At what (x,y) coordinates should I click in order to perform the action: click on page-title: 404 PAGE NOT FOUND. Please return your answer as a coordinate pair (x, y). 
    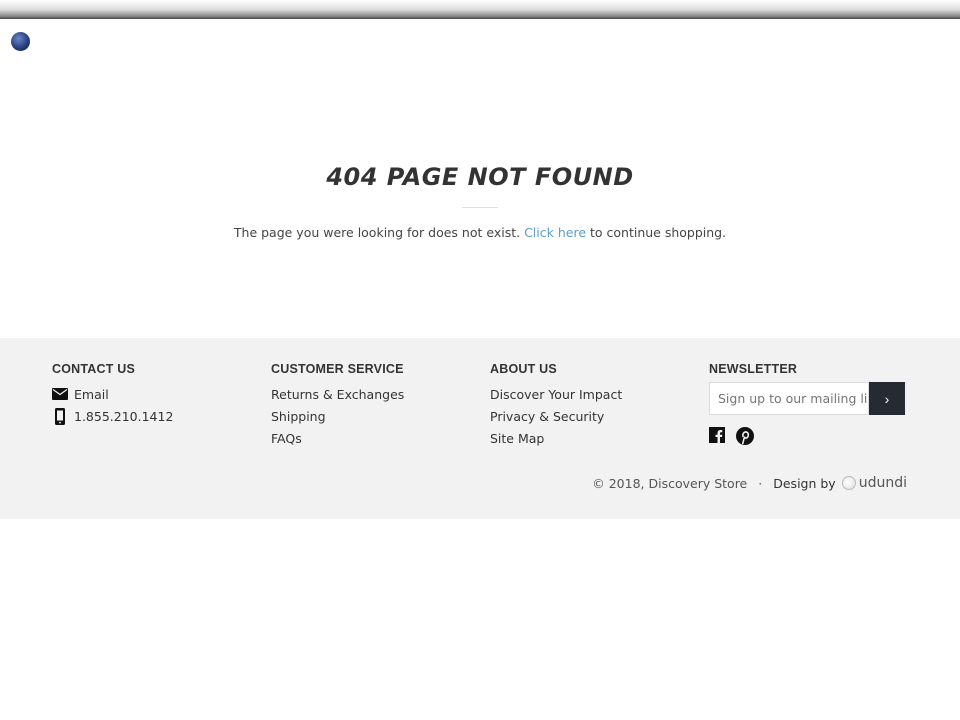
    Looking at the image, I should click on (480, 177).